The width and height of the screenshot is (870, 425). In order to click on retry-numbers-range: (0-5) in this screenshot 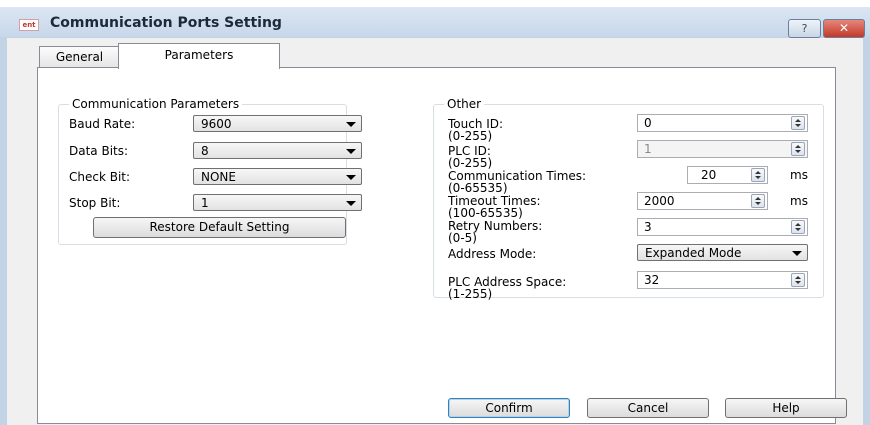, I will do `click(462, 238)`.